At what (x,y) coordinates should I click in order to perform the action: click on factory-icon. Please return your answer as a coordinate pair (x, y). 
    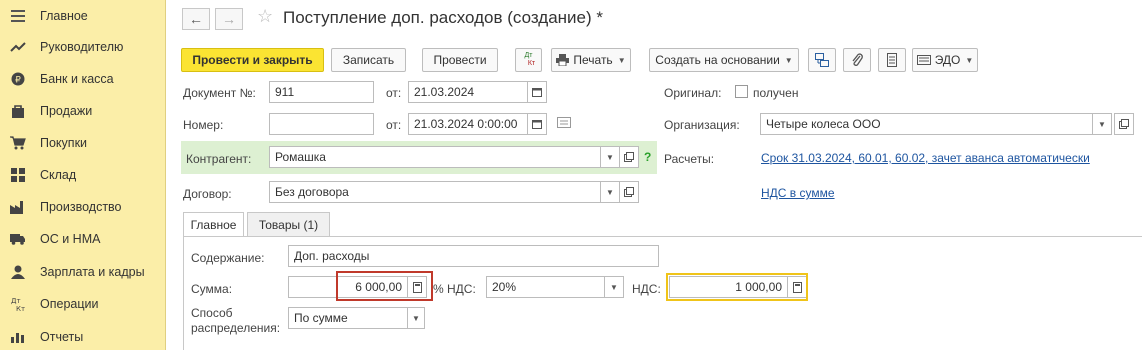
    Looking at the image, I should click on (18, 207).